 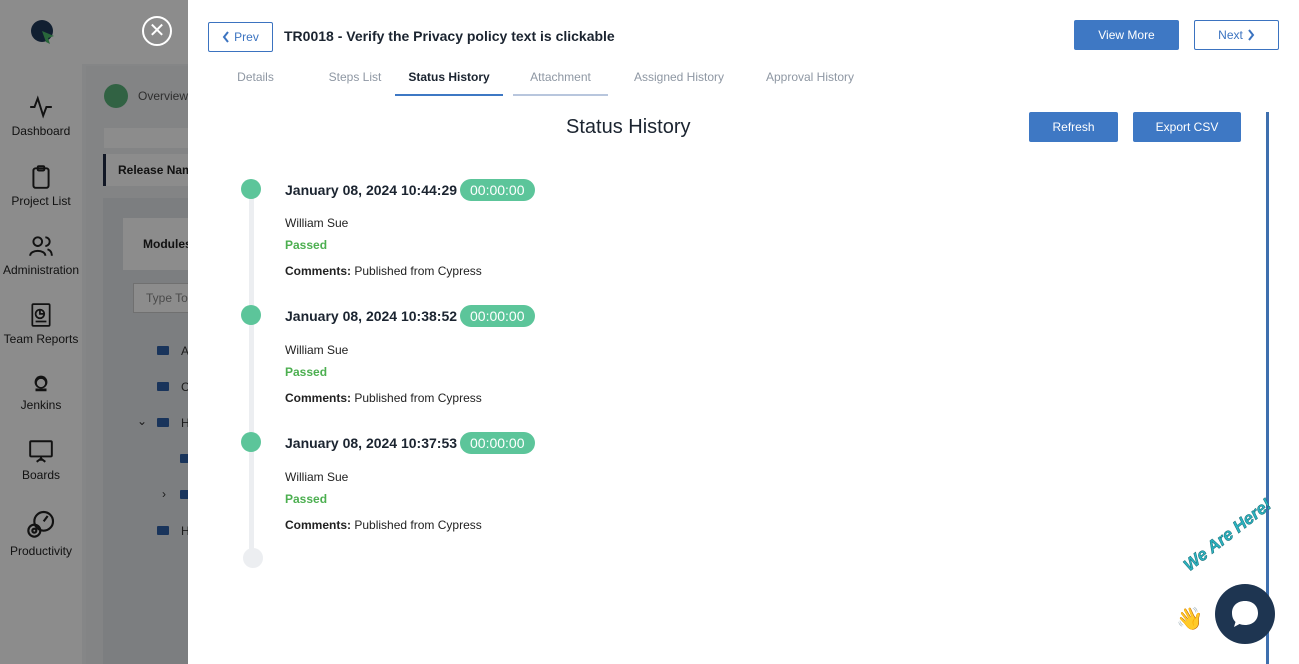 I want to click on export-csv-button: Export CSV, so click(x=1187, y=127).